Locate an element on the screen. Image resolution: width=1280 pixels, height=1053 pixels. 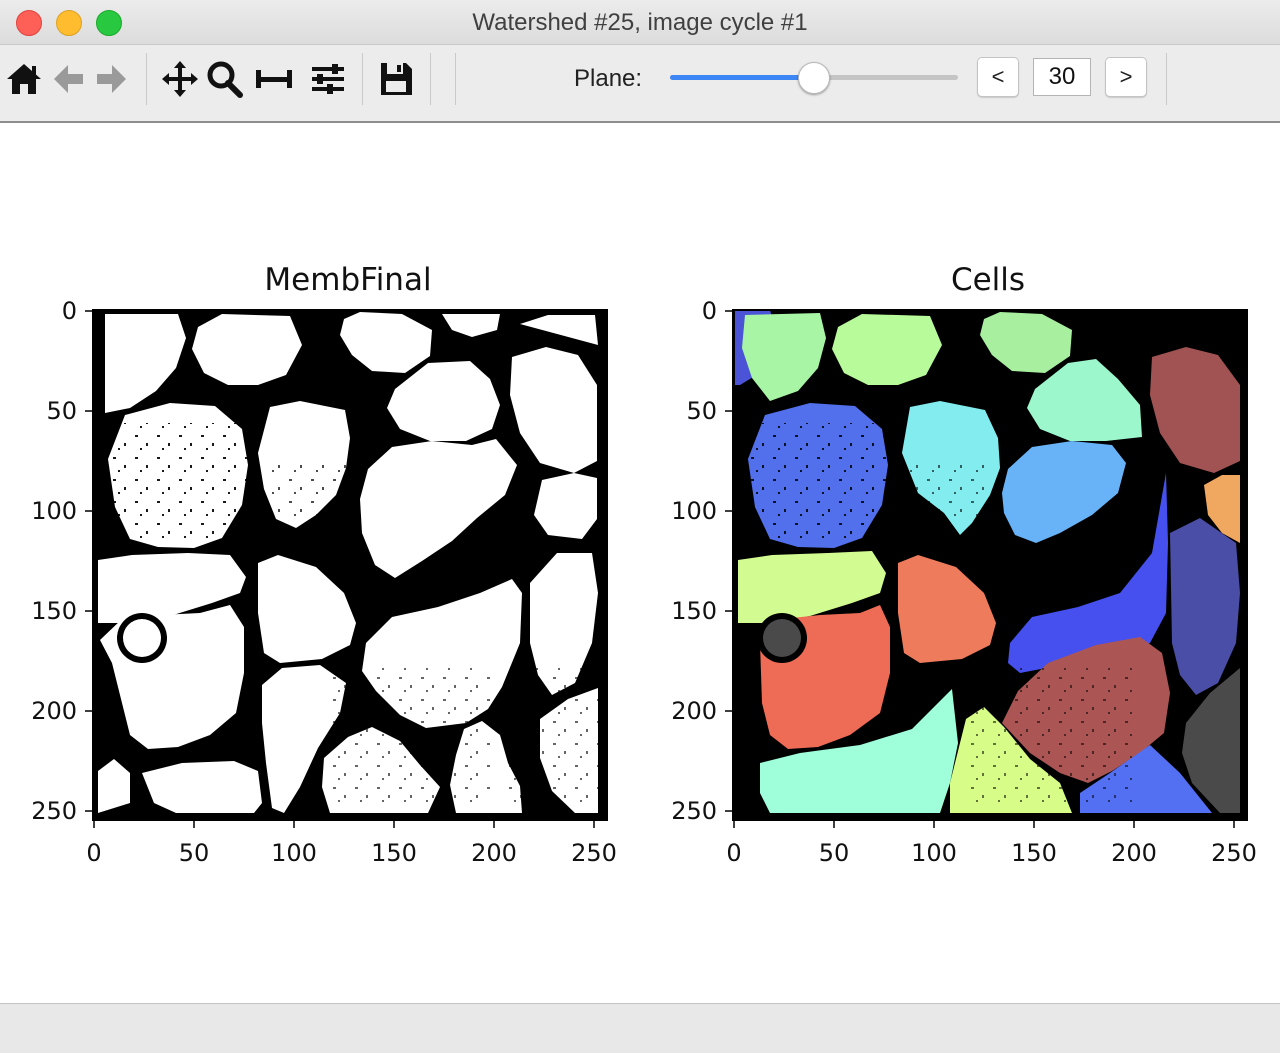
next-plane-button: > is located at coordinates (1126, 77).